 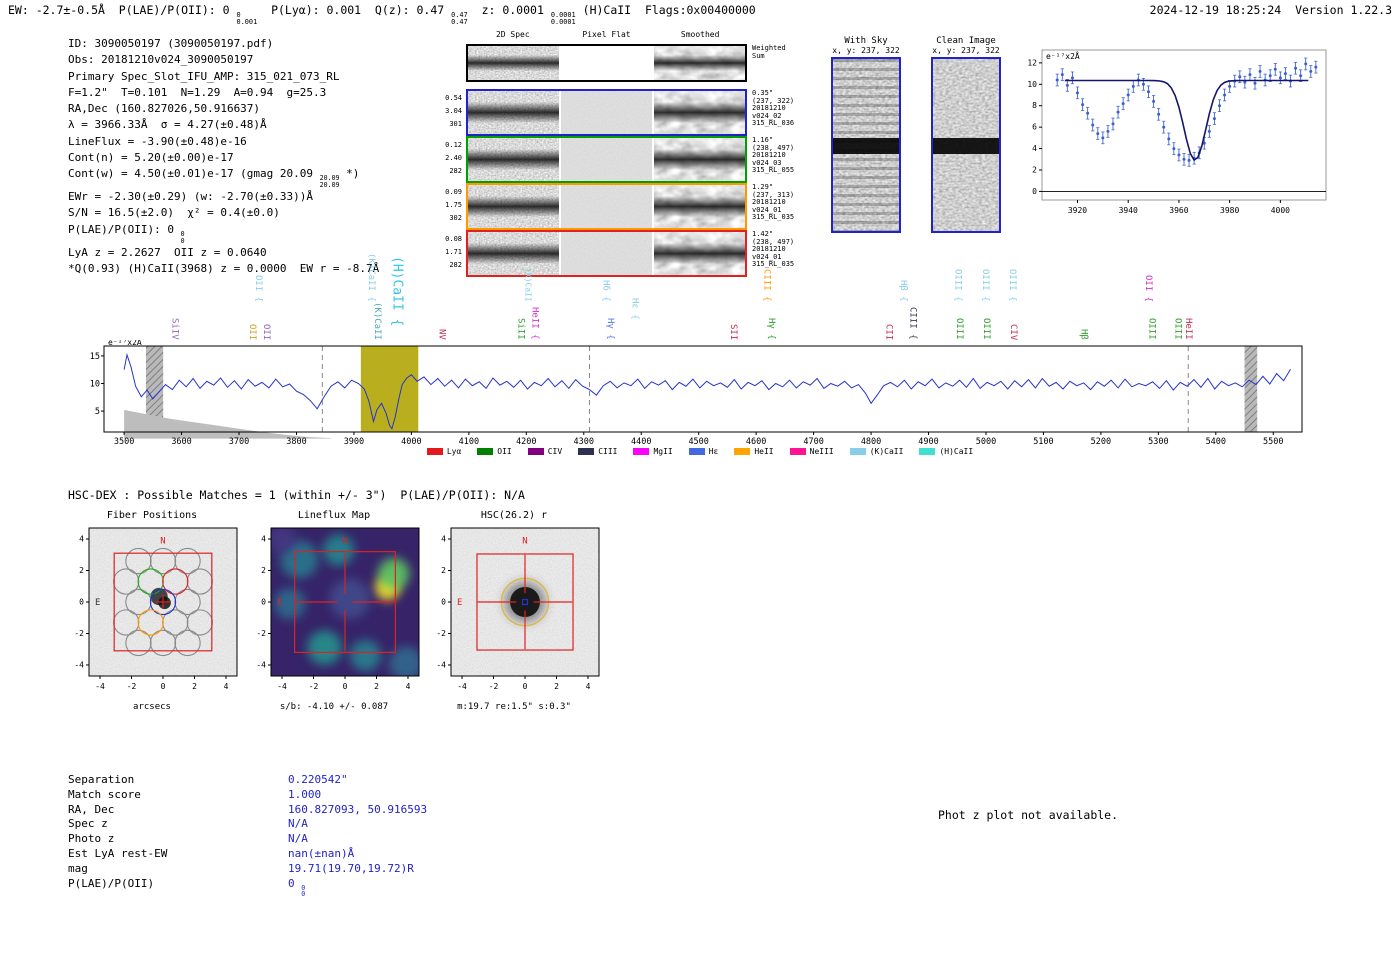 I want to click on svg-text: 5000, so click(x=986, y=442).